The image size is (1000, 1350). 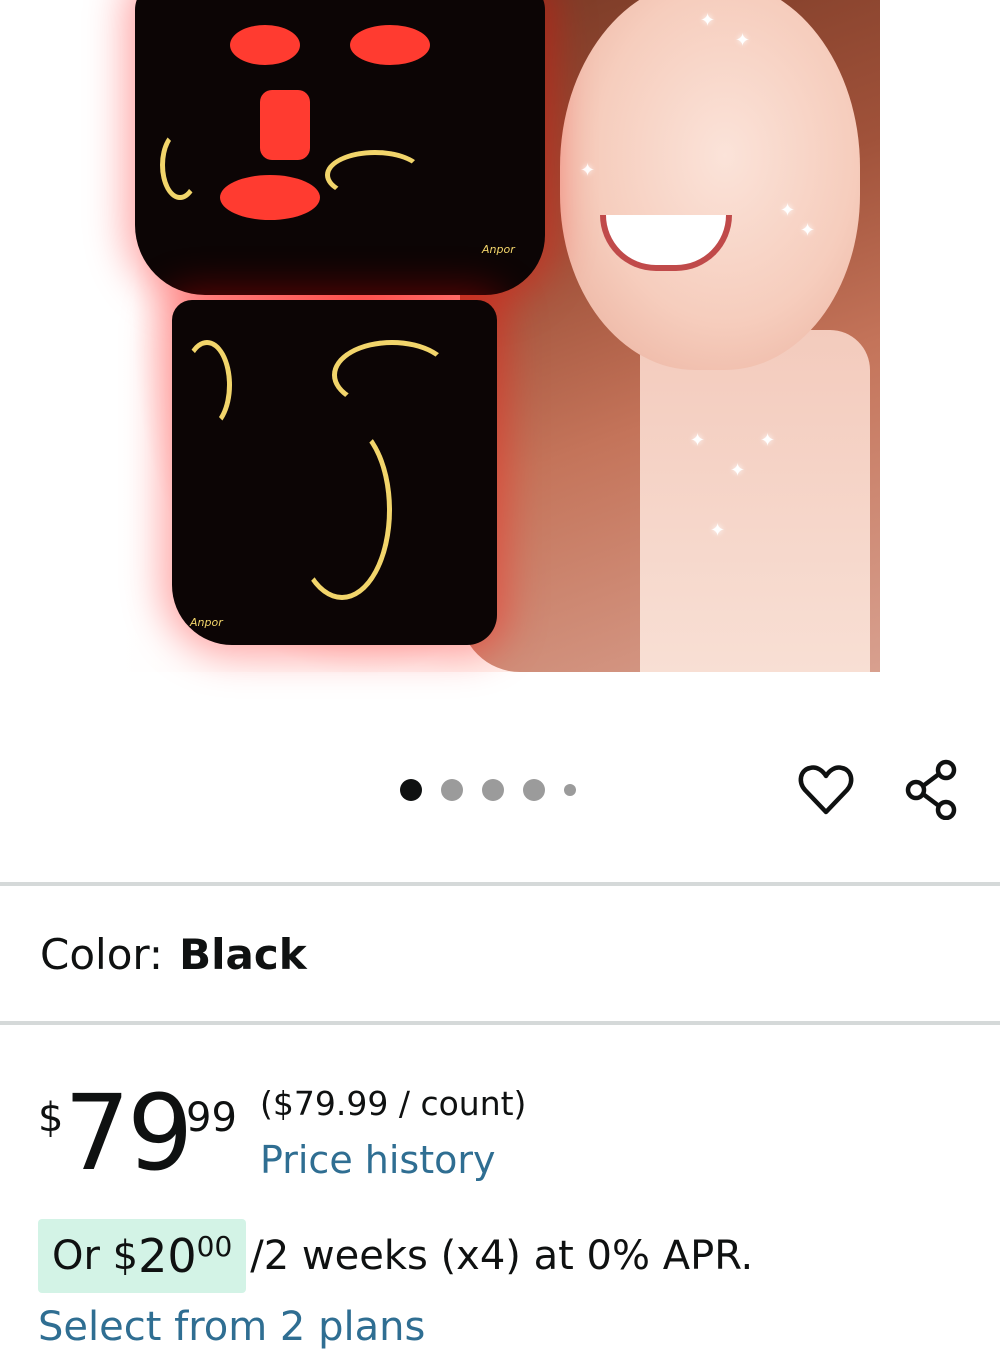 I want to click on unit-price: ($79.99 / count), so click(x=393, y=1103).